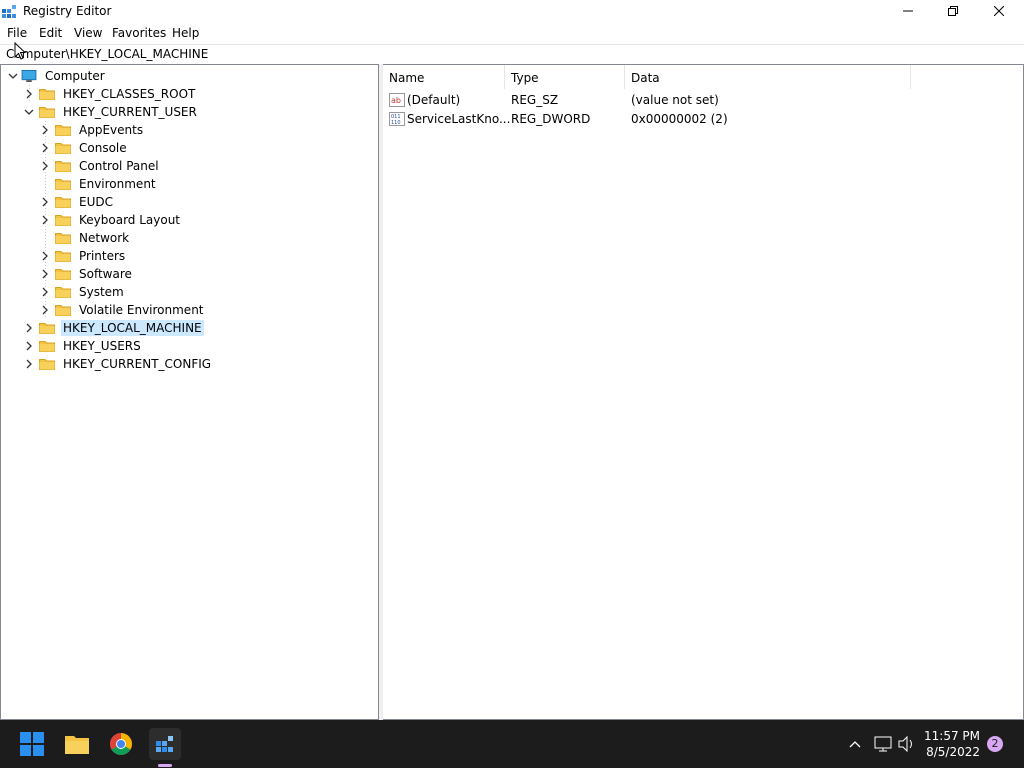  I want to click on network-icon, so click(883, 744).